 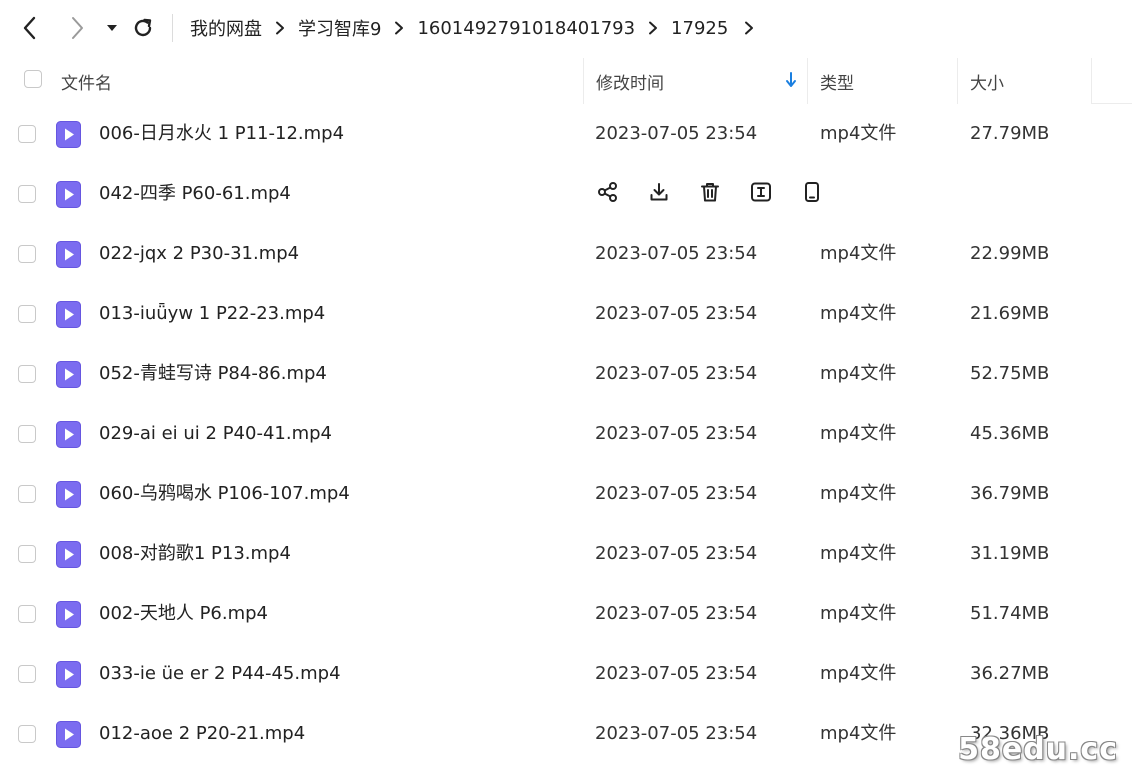 What do you see at coordinates (224, 494) in the screenshot?
I see `file-name: 060-乌鸦喝水 P106-107.mp4` at bounding box center [224, 494].